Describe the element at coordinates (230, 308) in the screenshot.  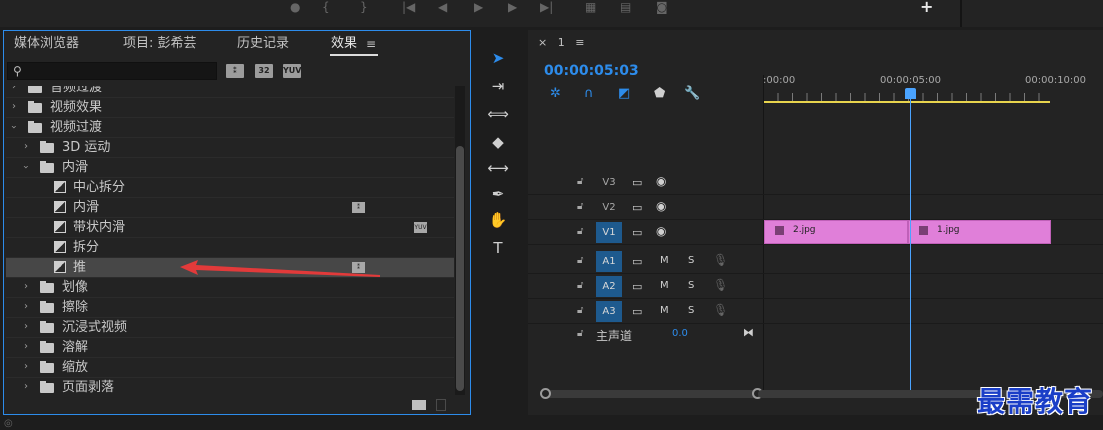
I see `tree-item-wipe: › 擦除` at that location.